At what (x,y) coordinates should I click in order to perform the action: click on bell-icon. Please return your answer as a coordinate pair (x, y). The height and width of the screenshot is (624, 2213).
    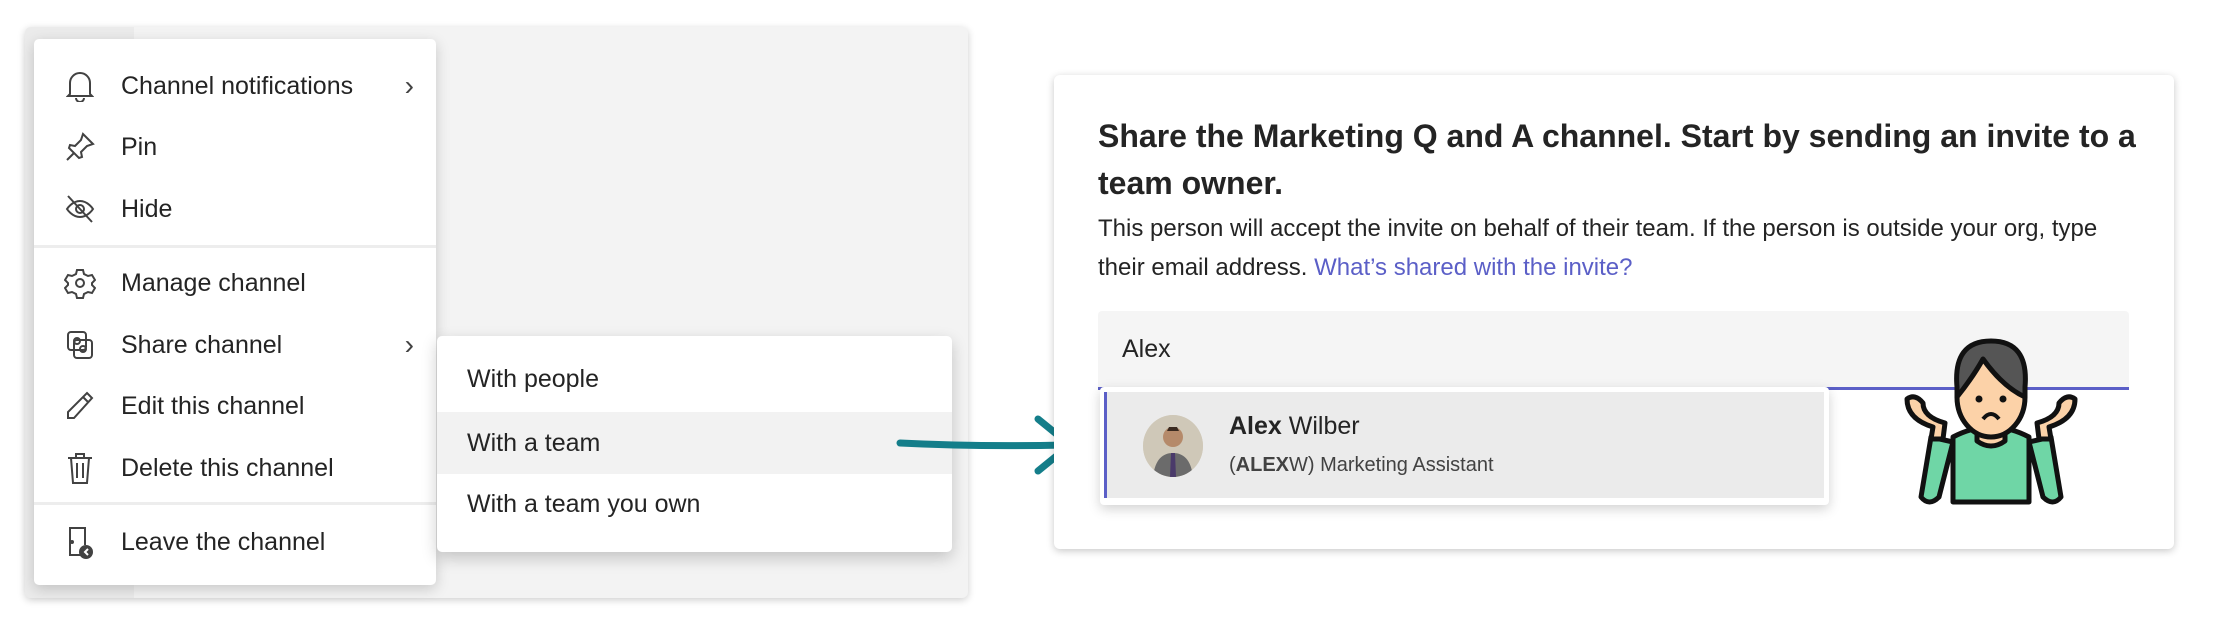
    Looking at the image, I should click on (80, 86).